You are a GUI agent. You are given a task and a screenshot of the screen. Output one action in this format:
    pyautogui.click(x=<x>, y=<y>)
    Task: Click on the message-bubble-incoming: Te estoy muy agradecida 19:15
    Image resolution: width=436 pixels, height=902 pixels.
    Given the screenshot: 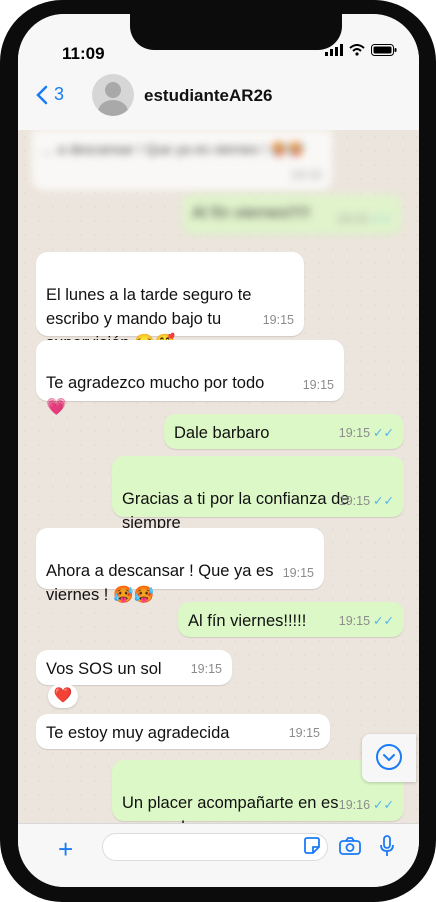 What is the action you would take?
    pyautogui.click(x=183, y=731)
    